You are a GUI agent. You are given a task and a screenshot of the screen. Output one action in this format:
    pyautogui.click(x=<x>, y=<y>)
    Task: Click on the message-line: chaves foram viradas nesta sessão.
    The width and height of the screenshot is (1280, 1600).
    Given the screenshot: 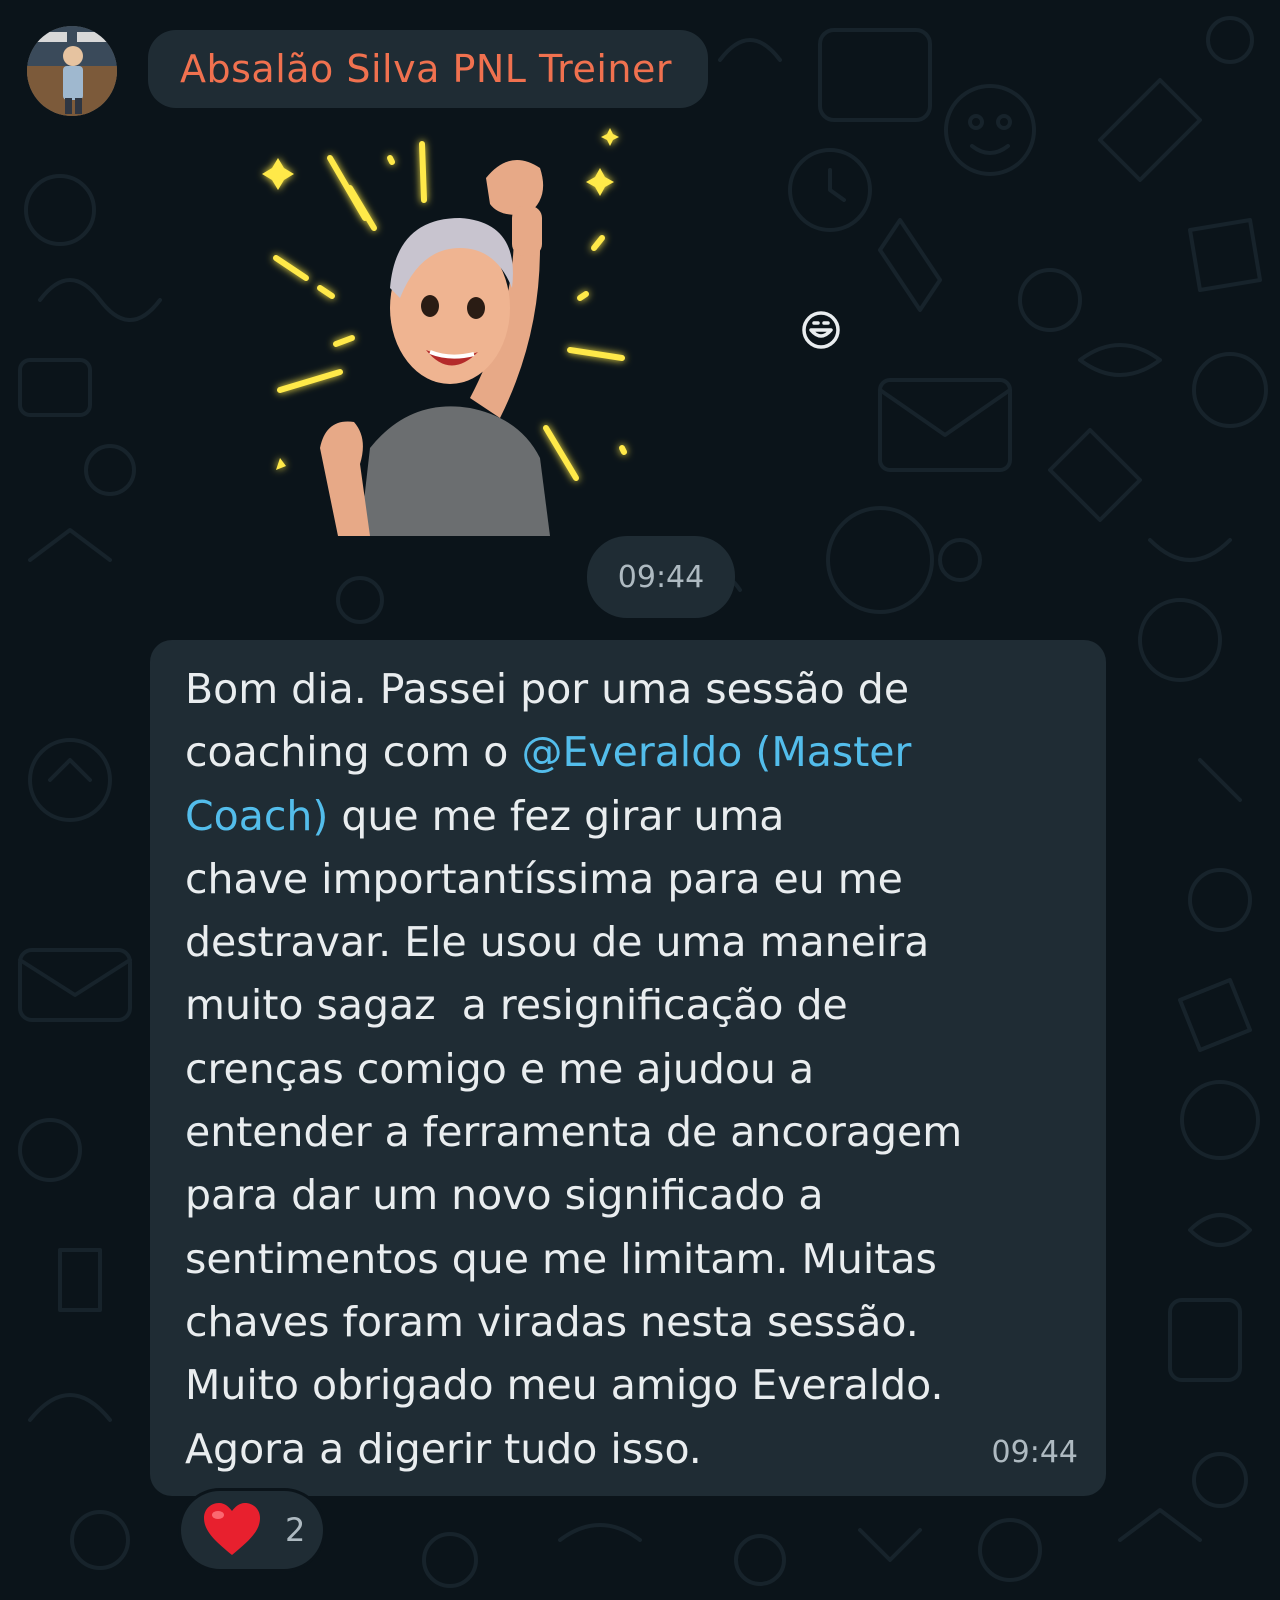 What is the action you would take?
    pyautogui.click(x=630, y=1322)
    